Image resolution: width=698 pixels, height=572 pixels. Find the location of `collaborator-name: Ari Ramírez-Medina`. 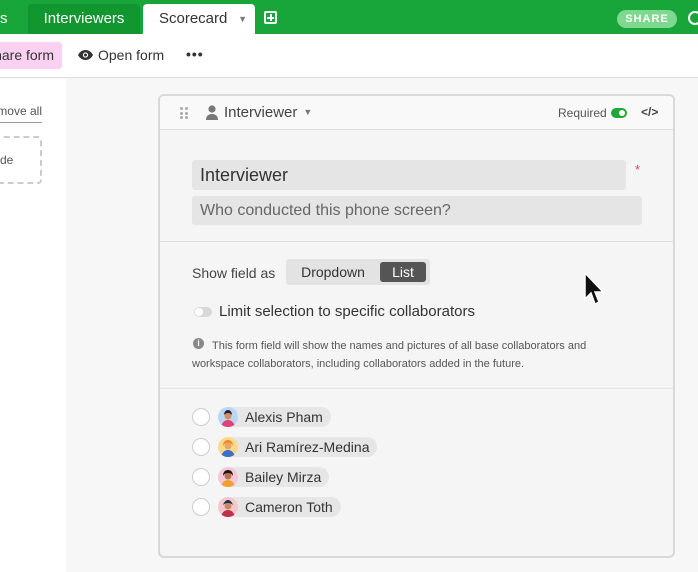

collaborator-name: Ari Ramírez-Medina is located at coordinates (307, 447).